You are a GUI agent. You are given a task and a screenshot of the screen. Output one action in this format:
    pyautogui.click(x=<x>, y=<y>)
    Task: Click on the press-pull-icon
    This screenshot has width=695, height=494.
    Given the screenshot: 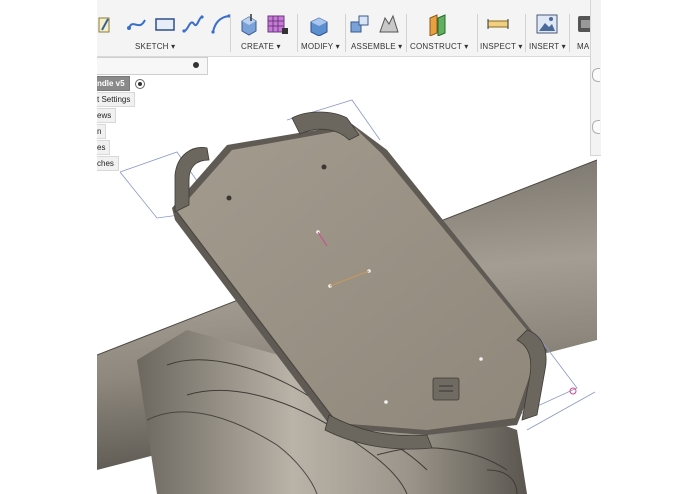 What is the action you would take?
    pyautogui.click(x=319, y=24)
    